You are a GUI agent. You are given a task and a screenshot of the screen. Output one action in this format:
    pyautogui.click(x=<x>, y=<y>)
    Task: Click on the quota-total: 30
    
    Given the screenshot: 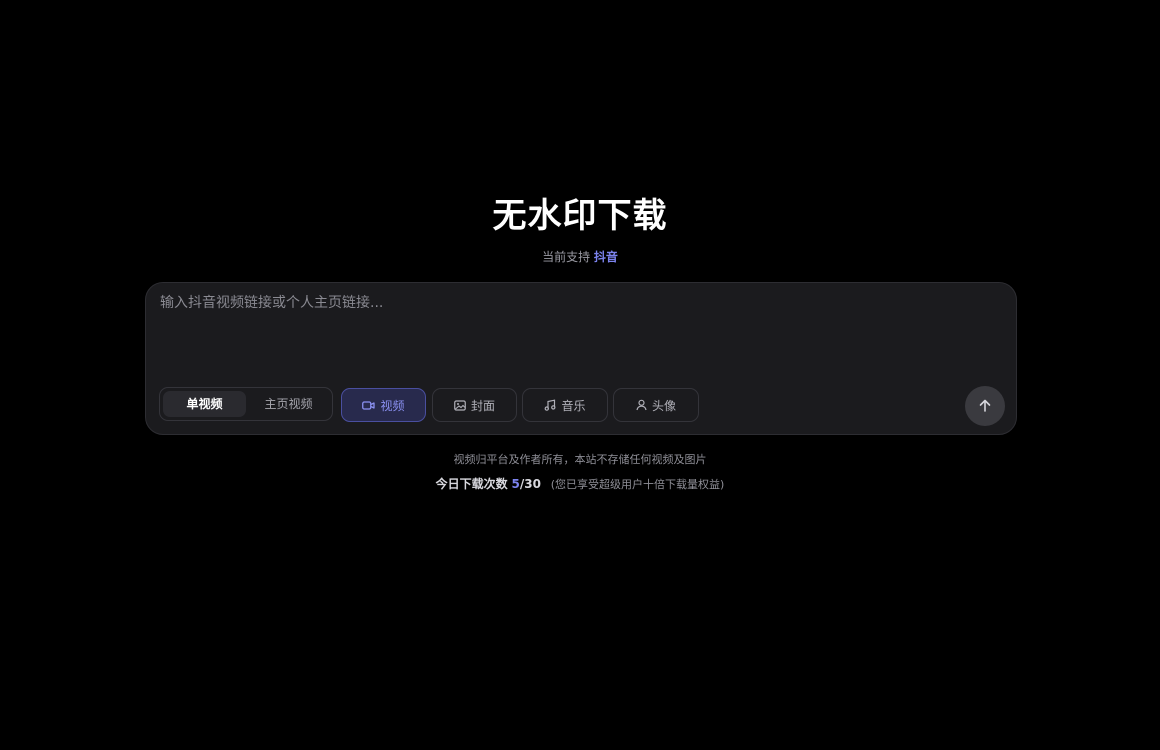 What is the action you would take?
    pyautogui.click(x=532, y=484)
    